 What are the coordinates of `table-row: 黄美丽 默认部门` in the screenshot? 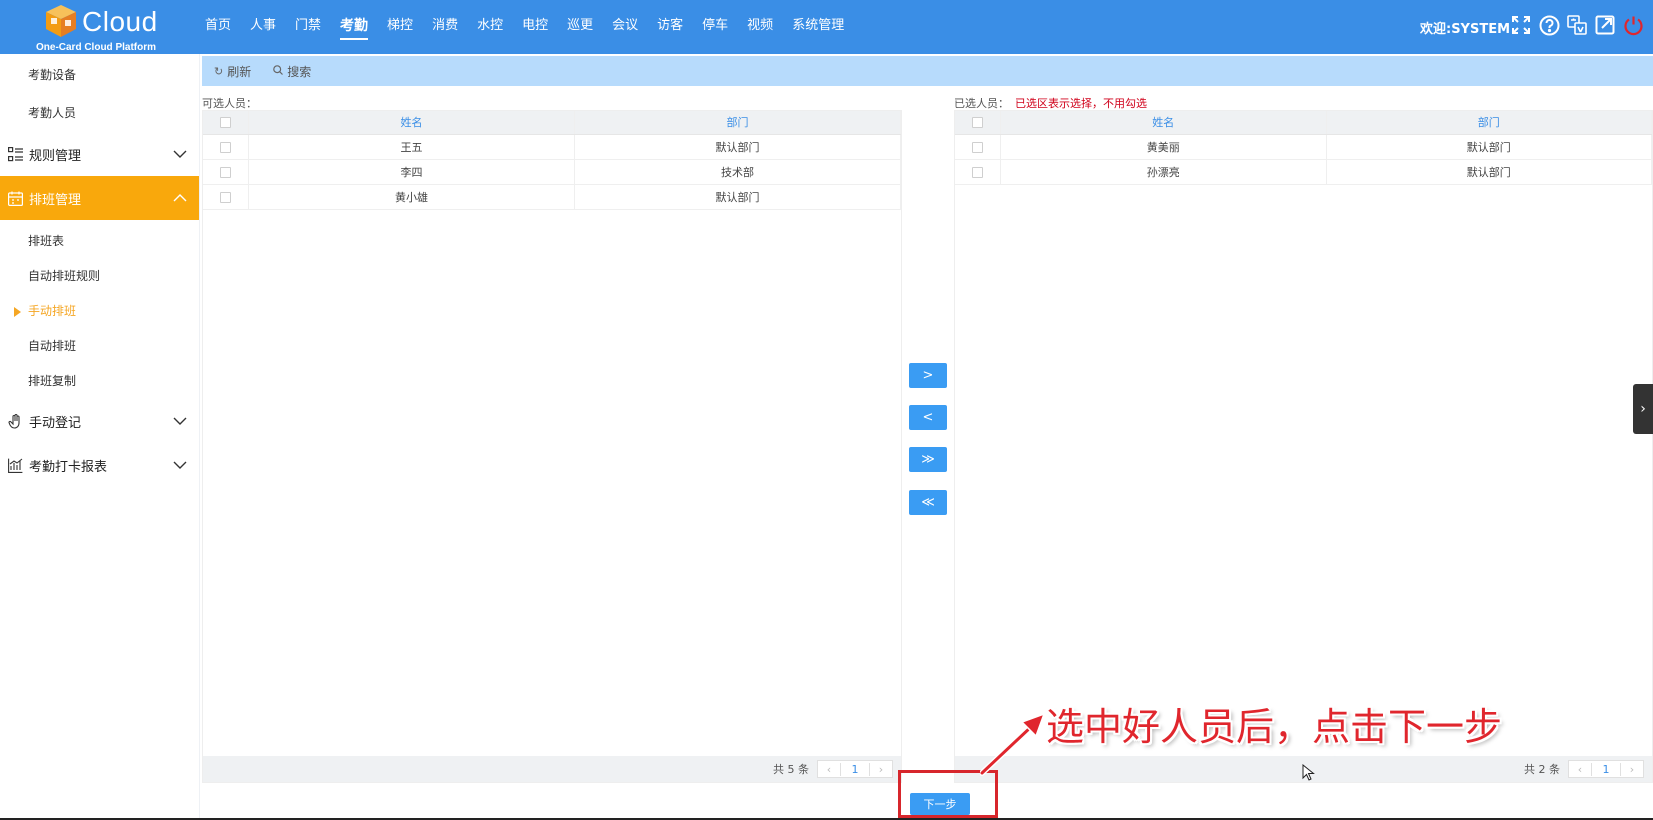 It's located at (1303, 147).